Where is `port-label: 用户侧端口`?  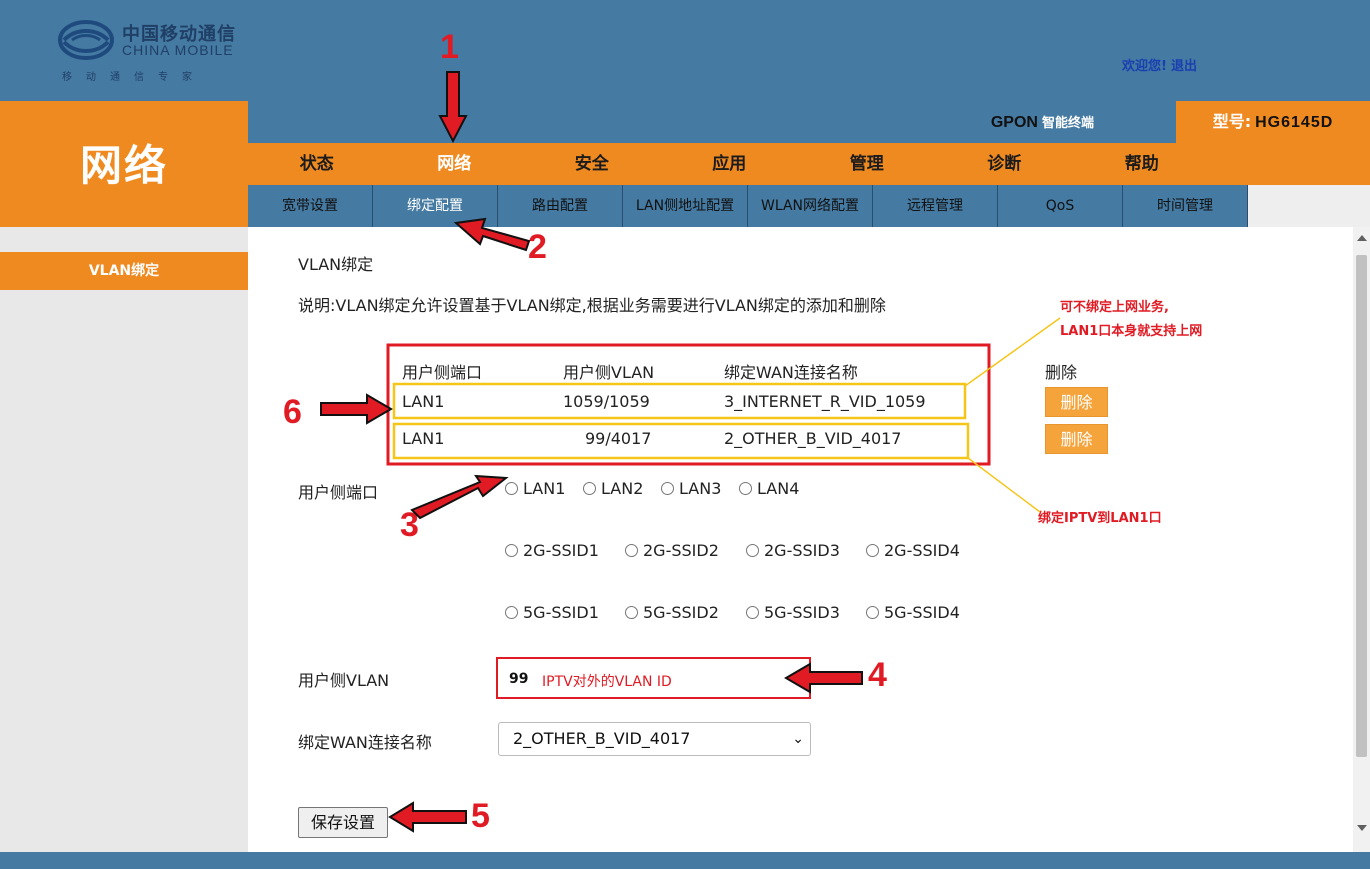 port-label: 用户侧端口 is located at coordinates (338, 492).